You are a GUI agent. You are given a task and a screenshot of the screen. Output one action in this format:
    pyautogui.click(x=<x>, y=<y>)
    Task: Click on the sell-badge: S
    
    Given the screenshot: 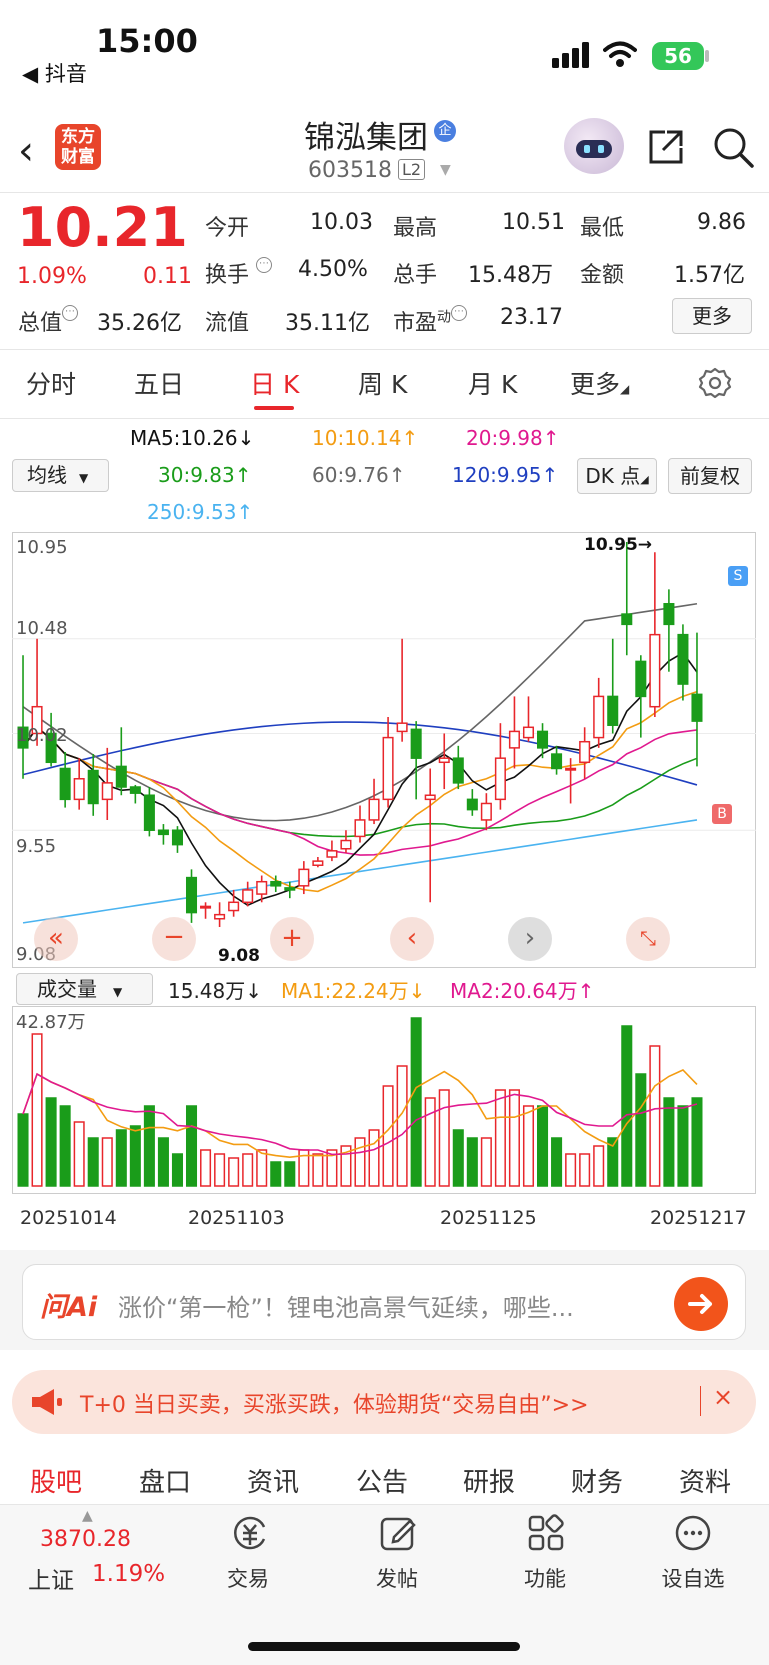 What is the action you would take?
    pyautogui.click(x=738, y=576)
    